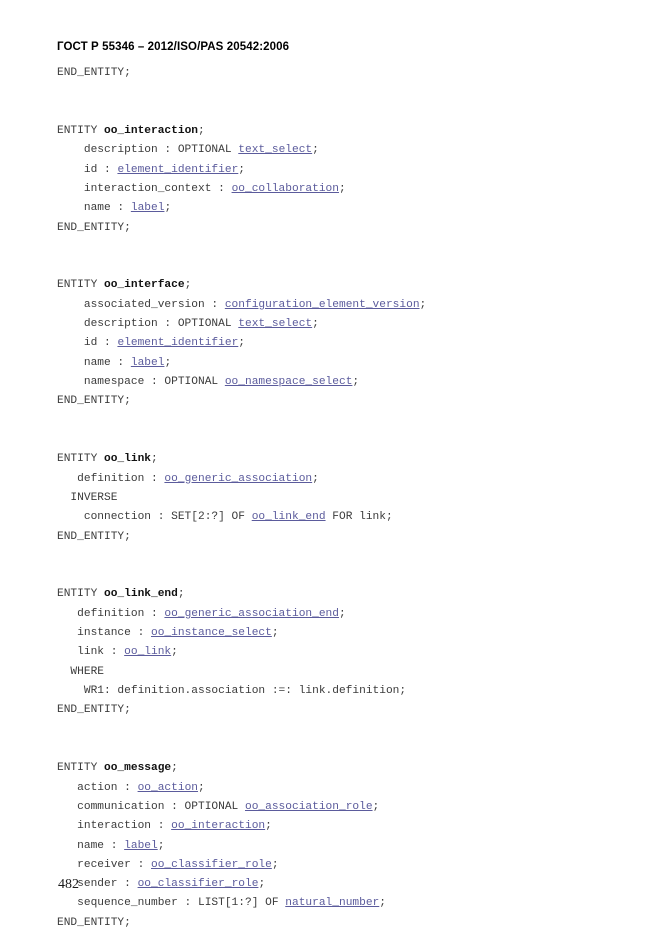  Describe the element at coordinates (251, 614) in the screenshot. I see `type-reference-link: oo_generic_association_end` at that location.